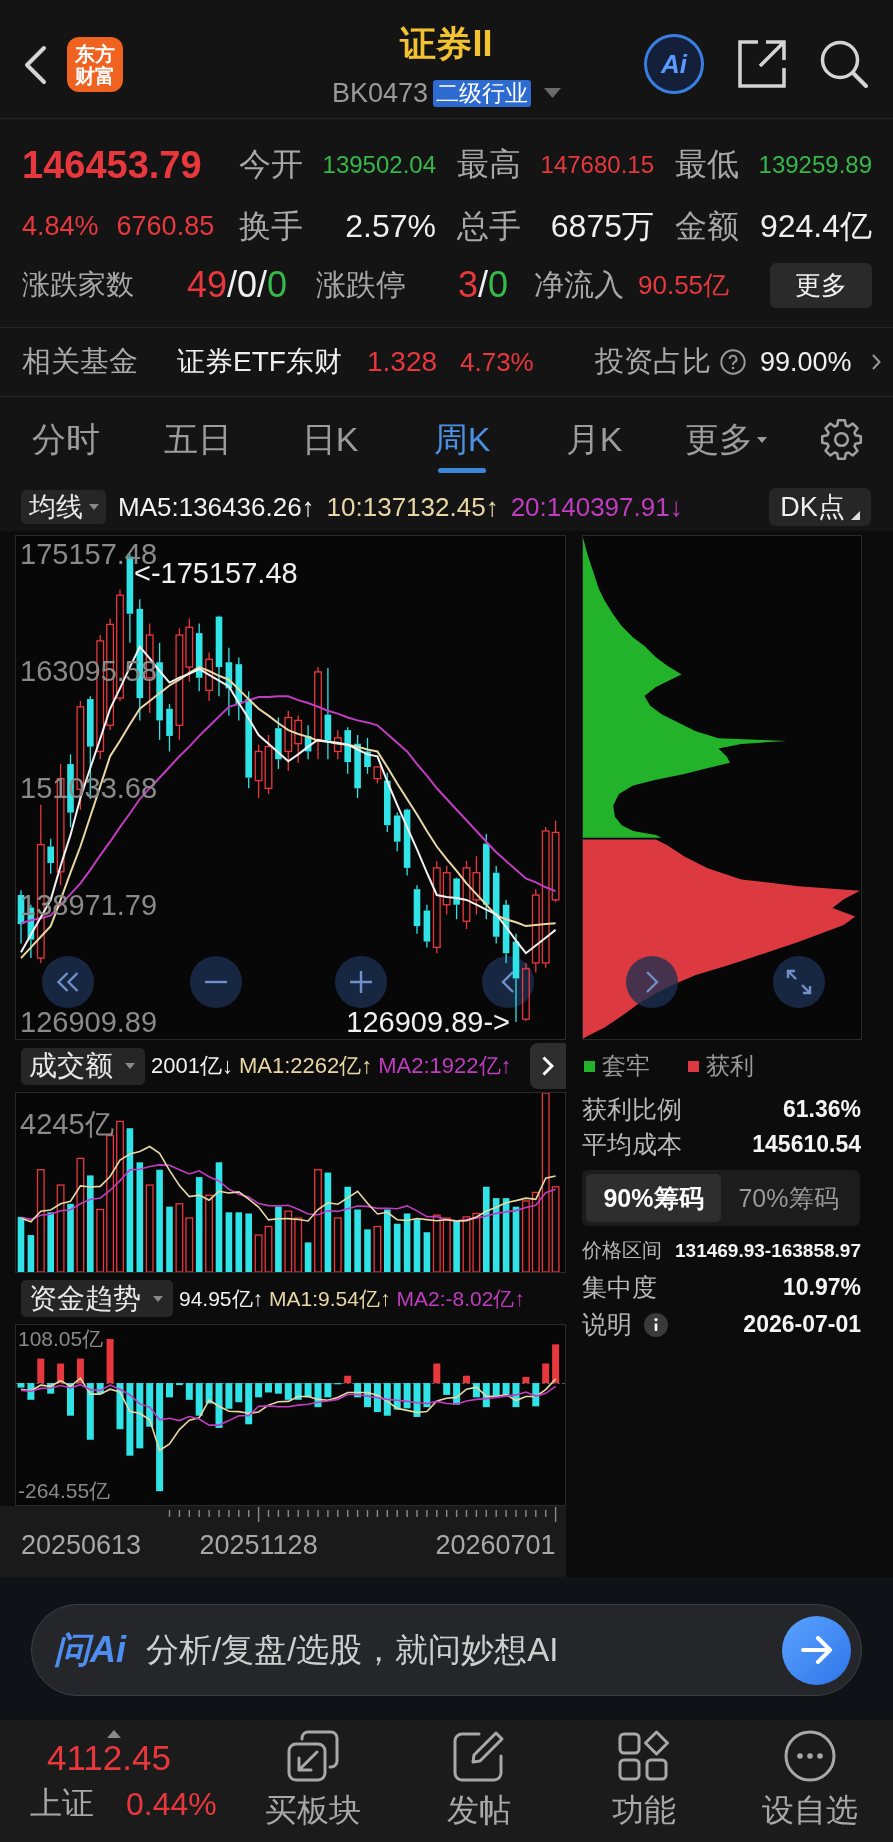  I want to click on nav-item: 买板块, so click(313, 1781).